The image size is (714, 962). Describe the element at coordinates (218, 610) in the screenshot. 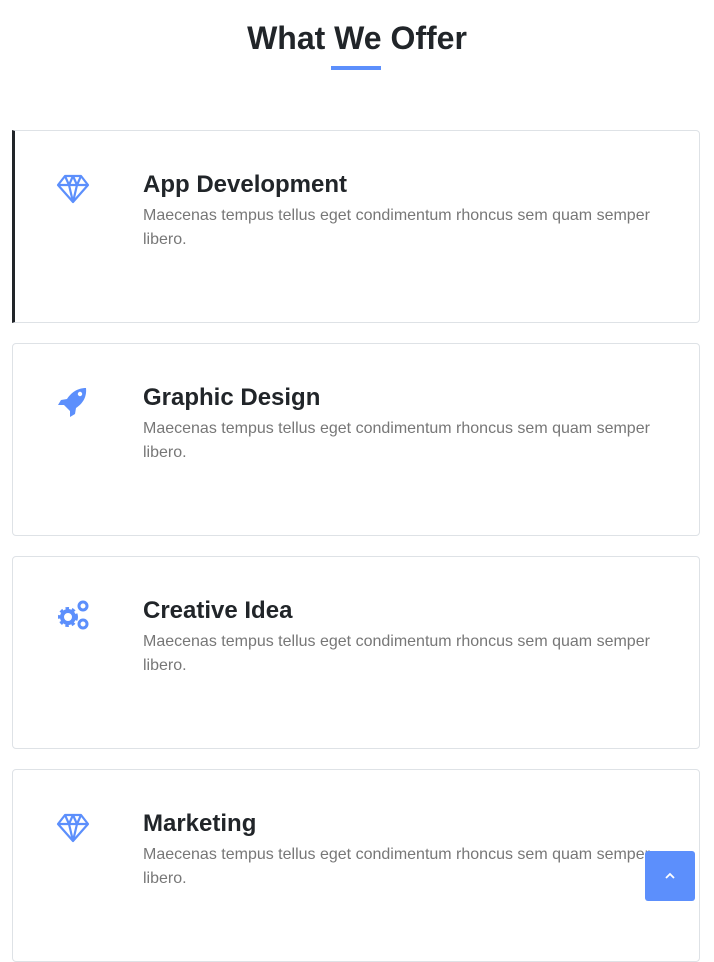

I see `service-title: Creative Idea` at that location.